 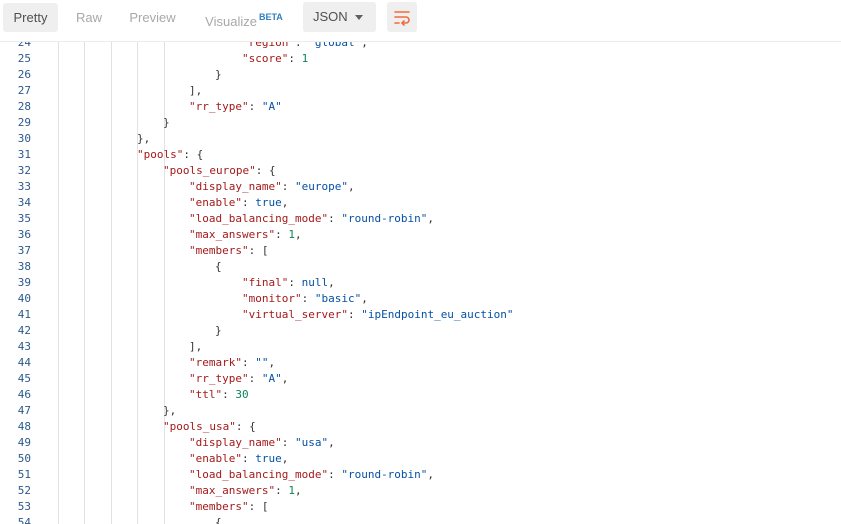 I want to click on json-key: "region", so click(x=268, y=45).